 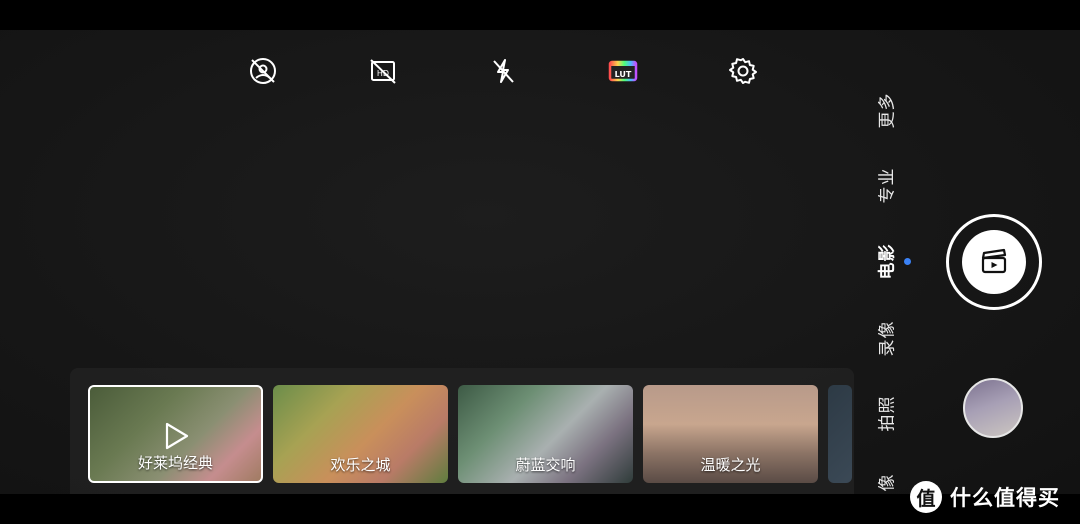 I want to click on record-button, so click(x=994, y=262).